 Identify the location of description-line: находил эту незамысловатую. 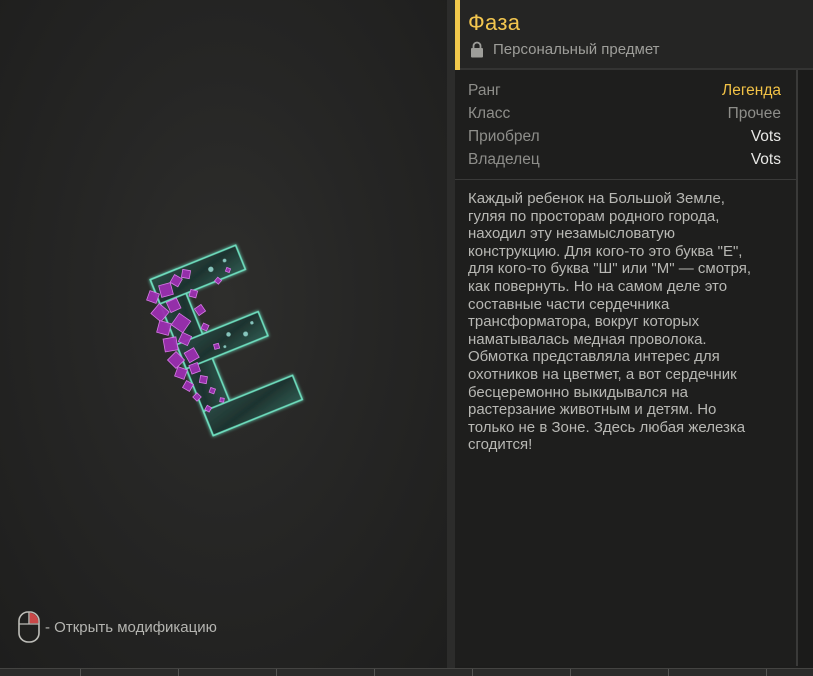
(572, 234).